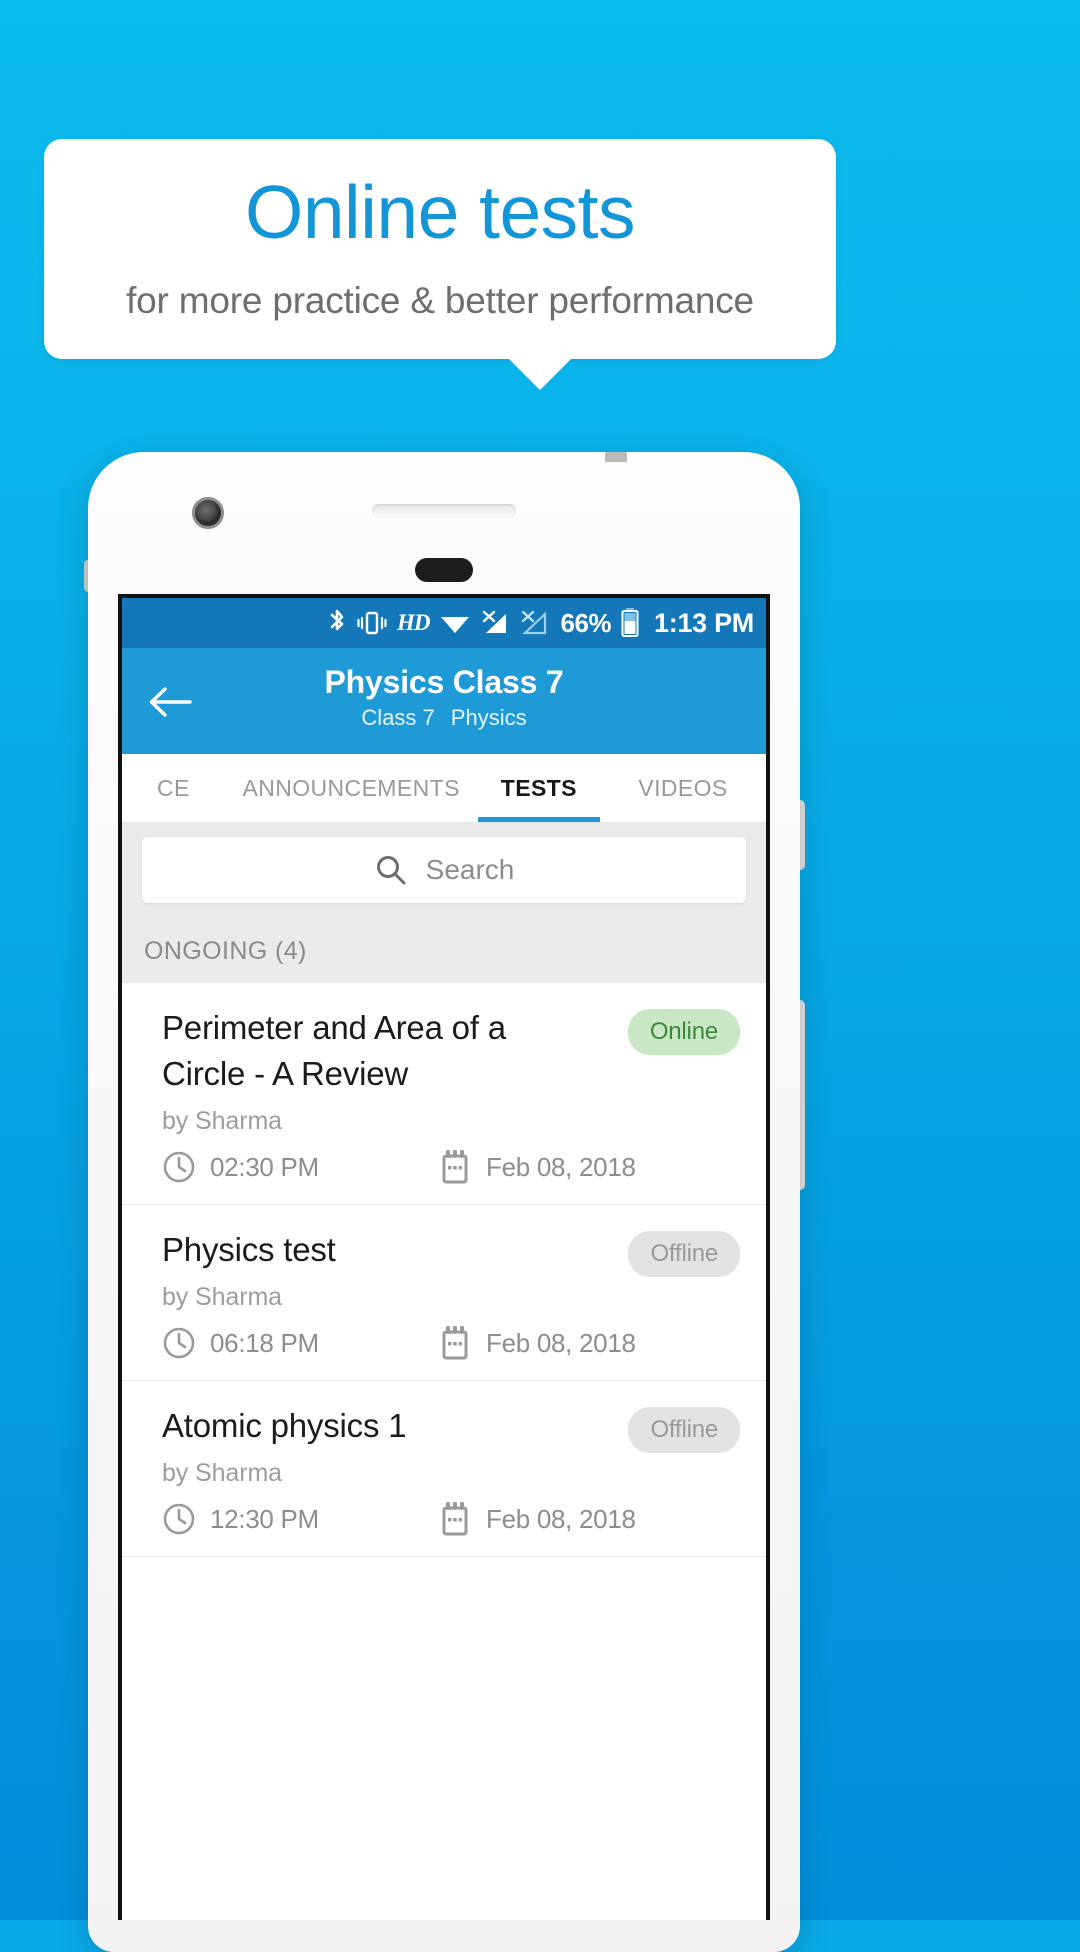 The height and width of the screenshot is (1952, 1080). I want to click on signal-1-no-service-icon, so click(495, 623).